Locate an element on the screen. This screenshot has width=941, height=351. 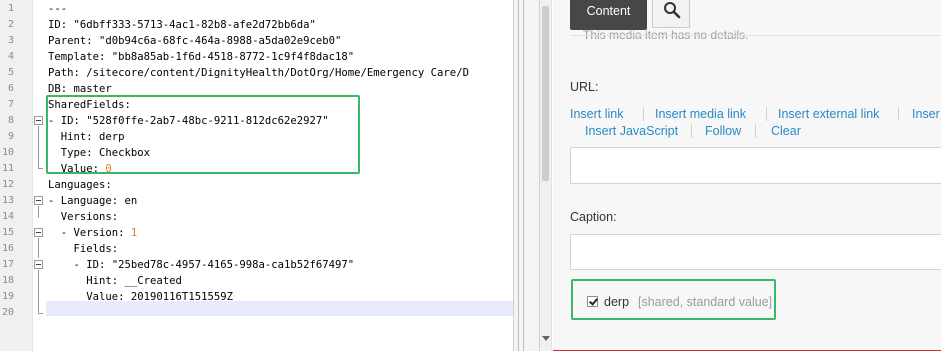
code-text: --- is located at coordinates (58, 9).